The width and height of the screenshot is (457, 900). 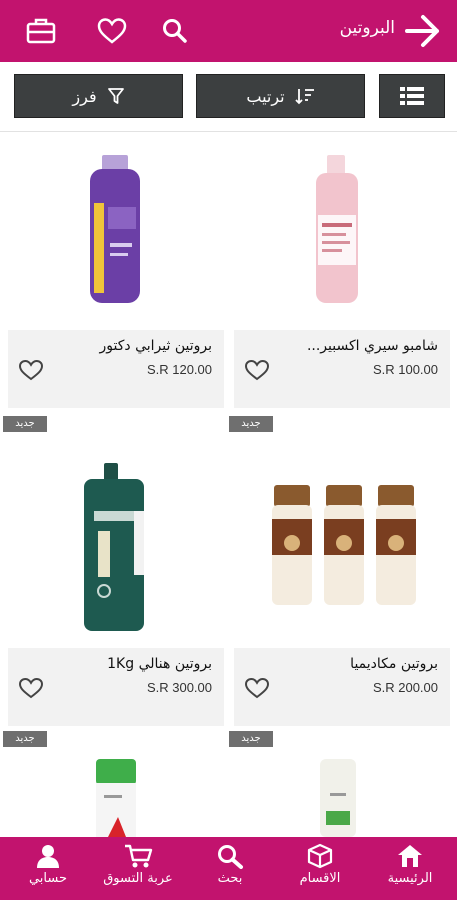 I want to click on product-price: S.R 120.00, so click(x=179, y=369).